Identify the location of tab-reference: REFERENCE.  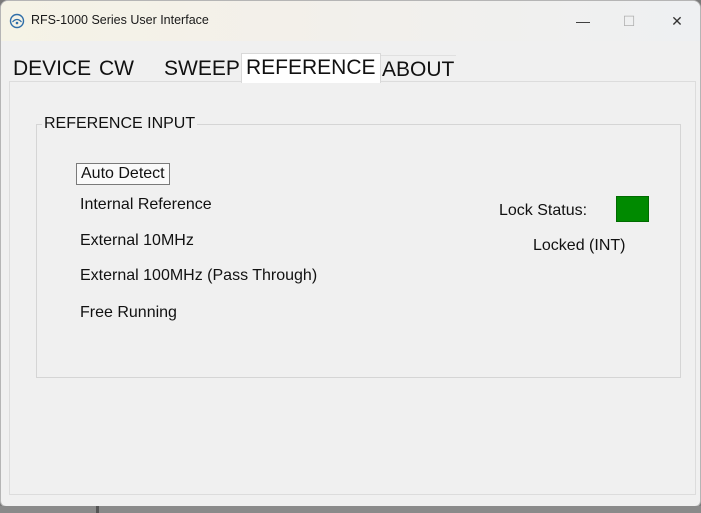
(311, 68).